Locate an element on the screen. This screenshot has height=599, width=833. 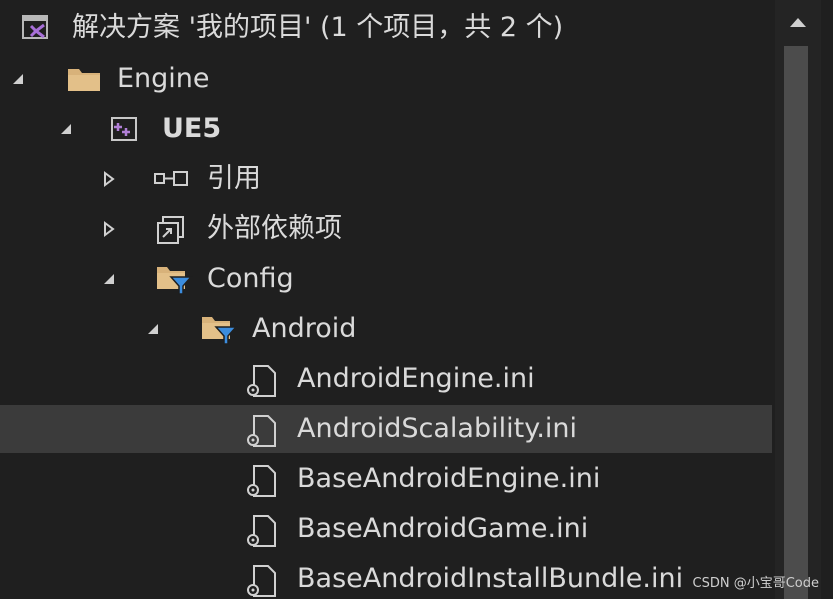
visual-studio-solution-icon is located at coordinates (36, 28).